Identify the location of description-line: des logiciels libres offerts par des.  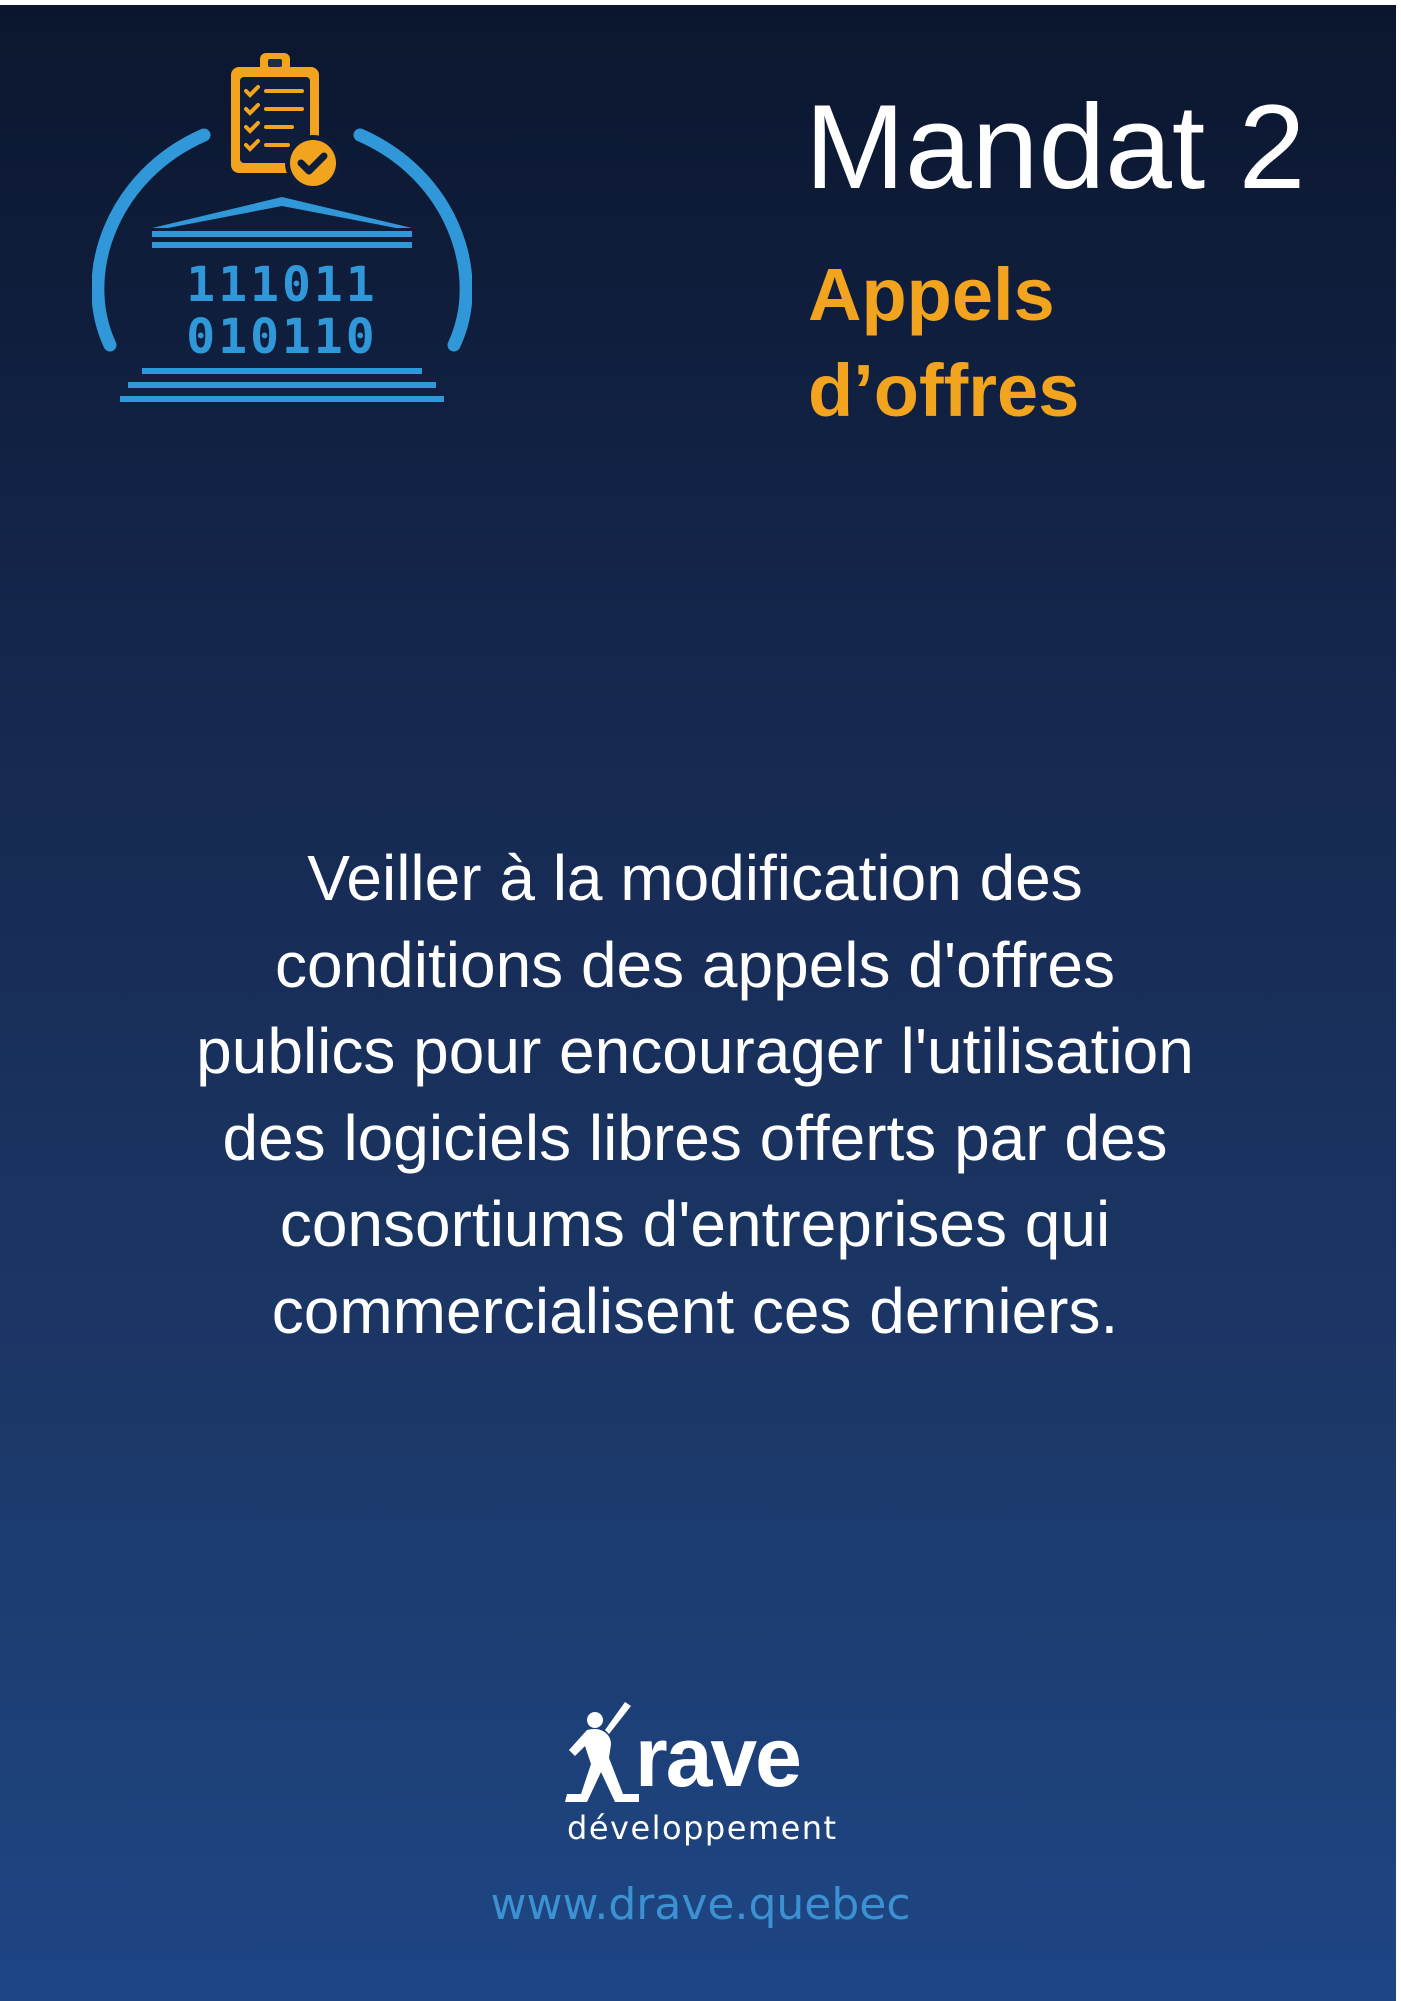
(695, 1137).